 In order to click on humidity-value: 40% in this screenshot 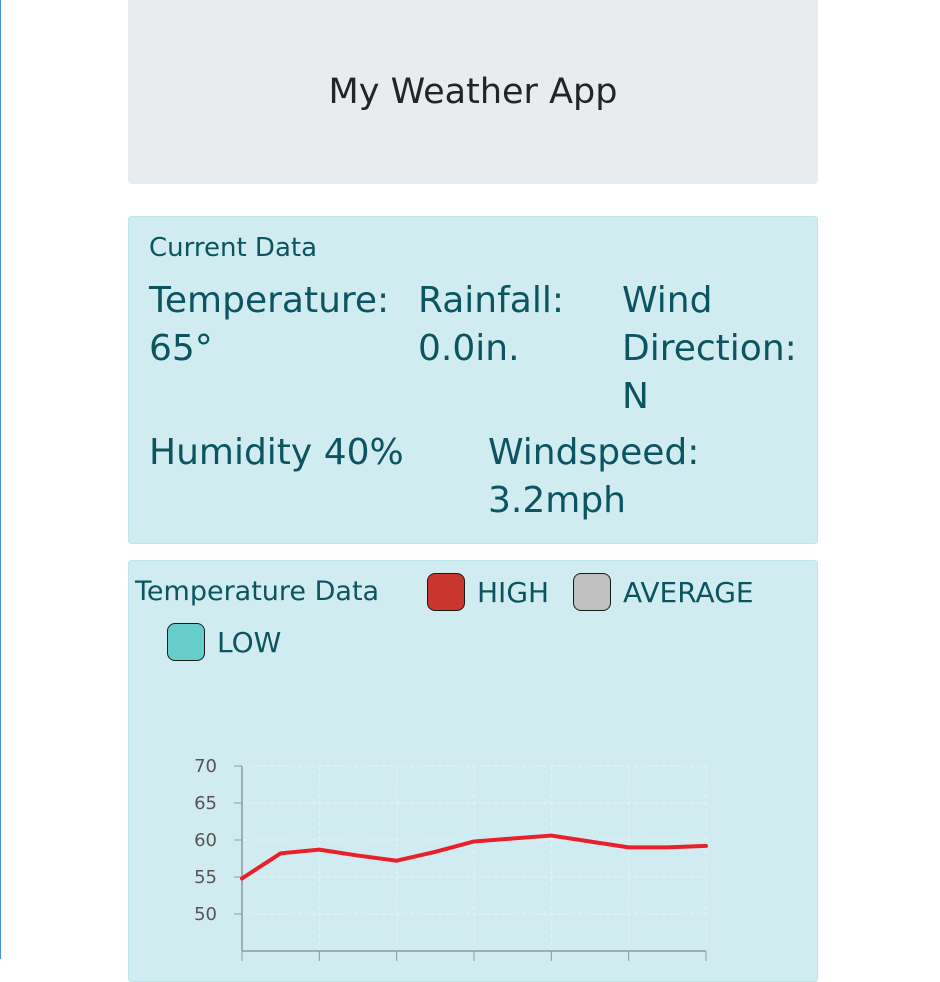, I will do `click(363, 452)`.